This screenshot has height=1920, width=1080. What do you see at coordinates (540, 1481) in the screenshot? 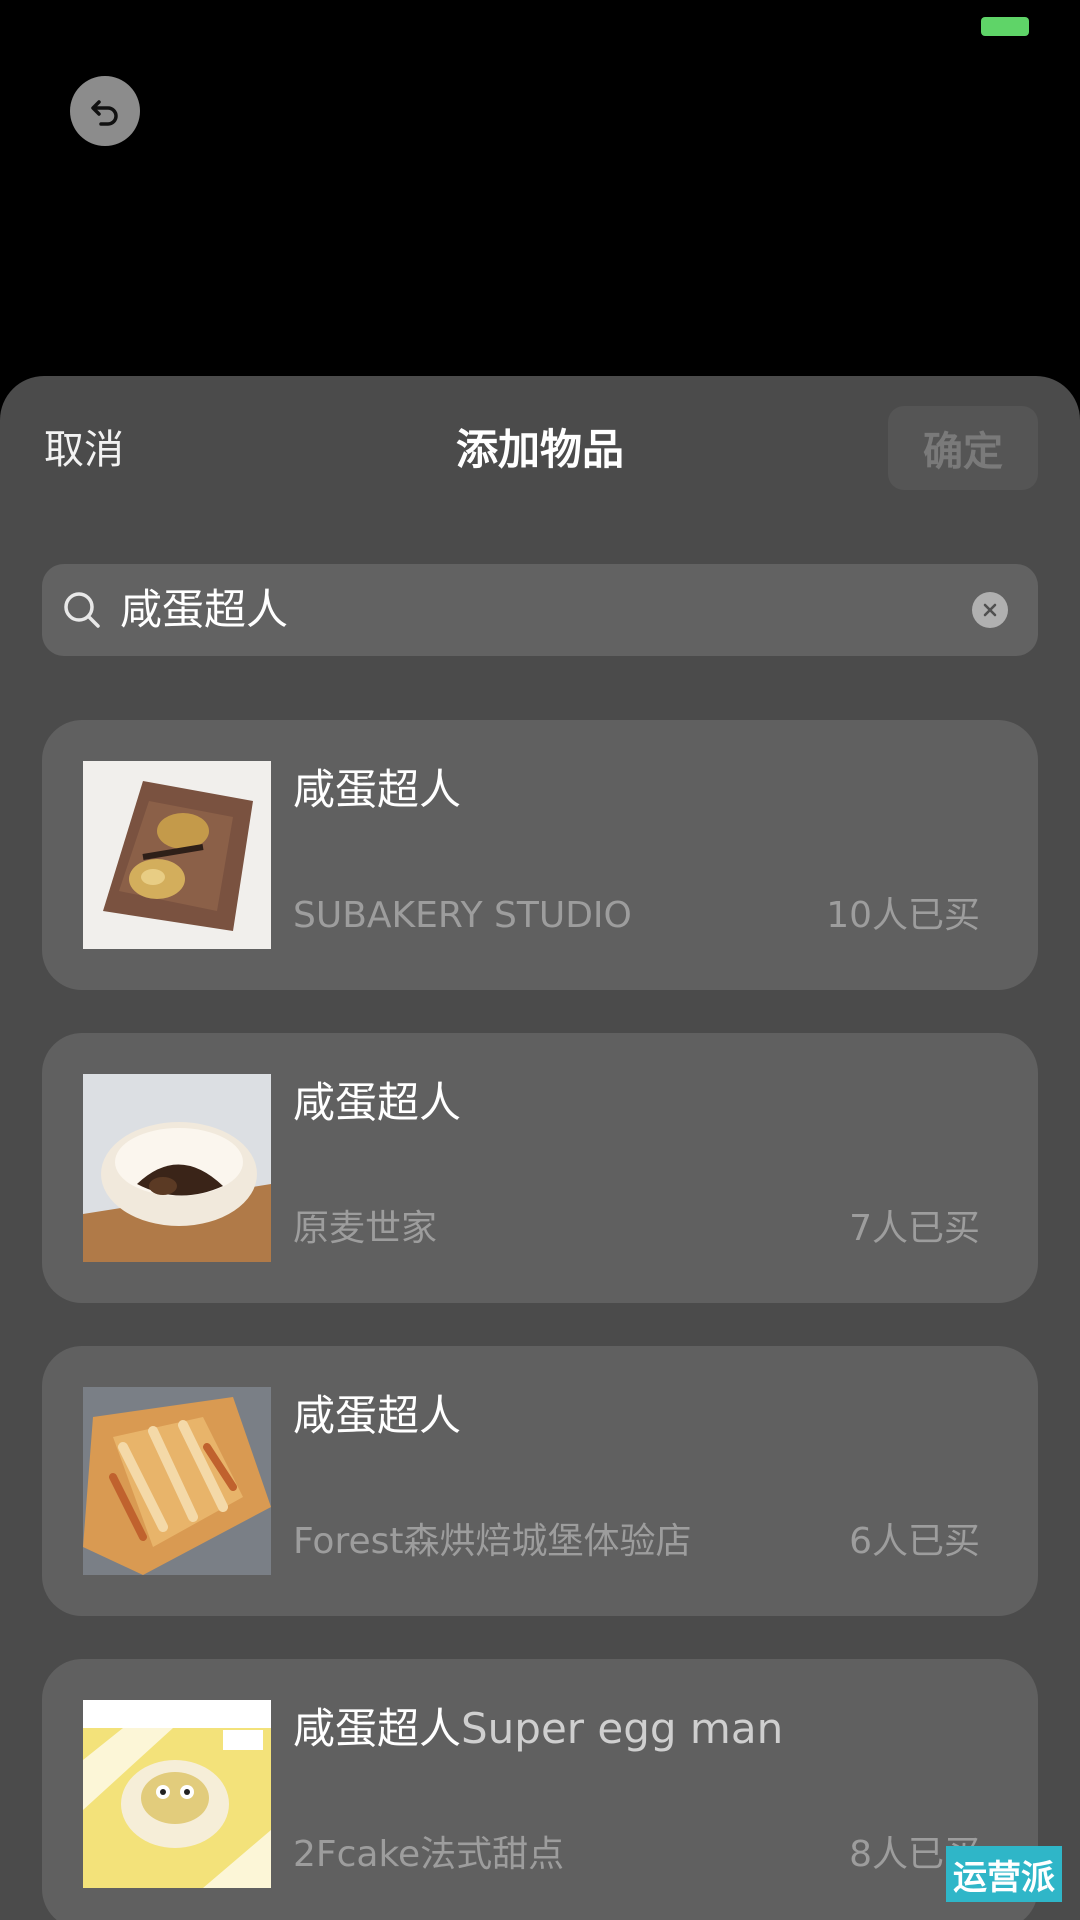
I see `list-item: 咸蛋超人 Forest森烘焙城堡体验店 6人已买` at bounding box center [540, 1481].